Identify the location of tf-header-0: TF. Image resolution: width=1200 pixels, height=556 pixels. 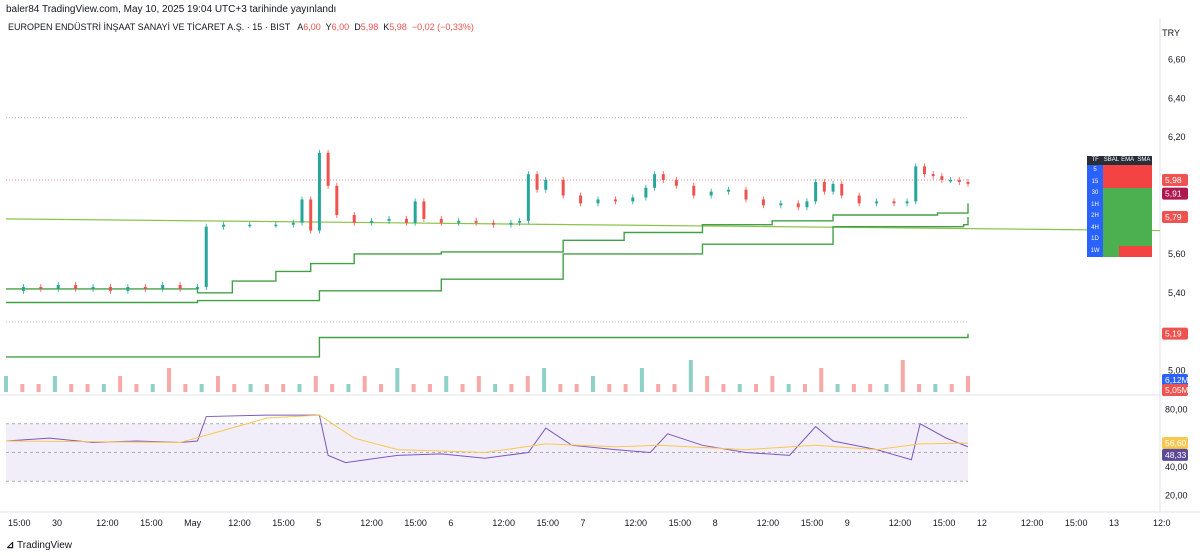
(1095, 160).